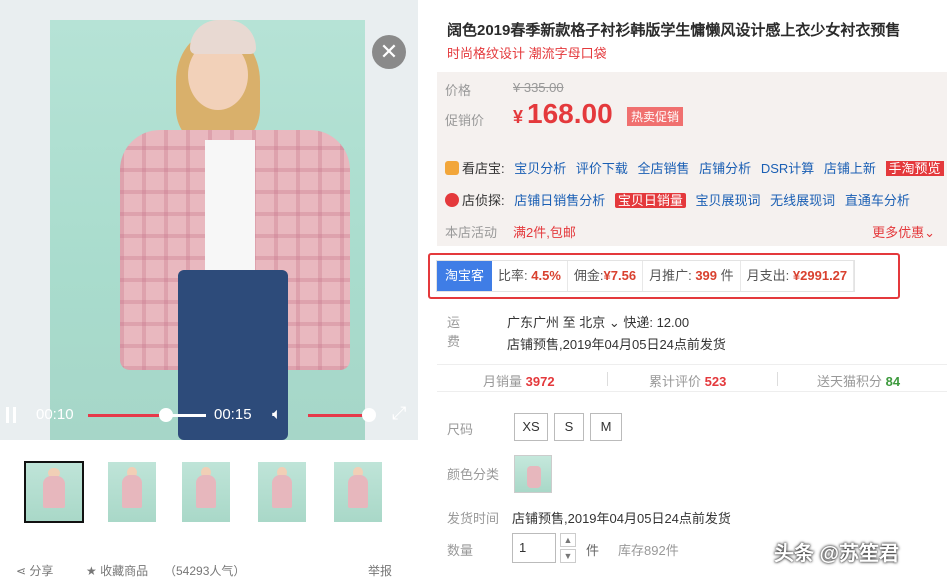 Image resolution: width=947 pixels, height=579 pixels. I want to click on ship-time-value: 店铺预售,2019年04月05日24点前发货, so click(621, 518).